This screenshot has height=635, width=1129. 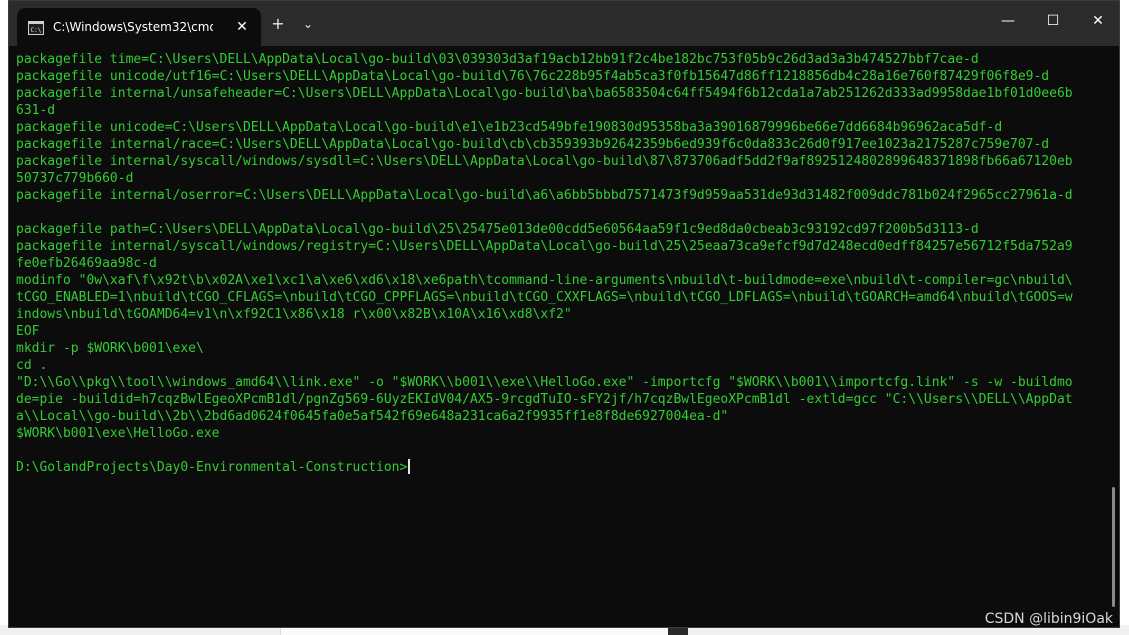 I want to click on console-line: EOF, so click(x=28, y=331).